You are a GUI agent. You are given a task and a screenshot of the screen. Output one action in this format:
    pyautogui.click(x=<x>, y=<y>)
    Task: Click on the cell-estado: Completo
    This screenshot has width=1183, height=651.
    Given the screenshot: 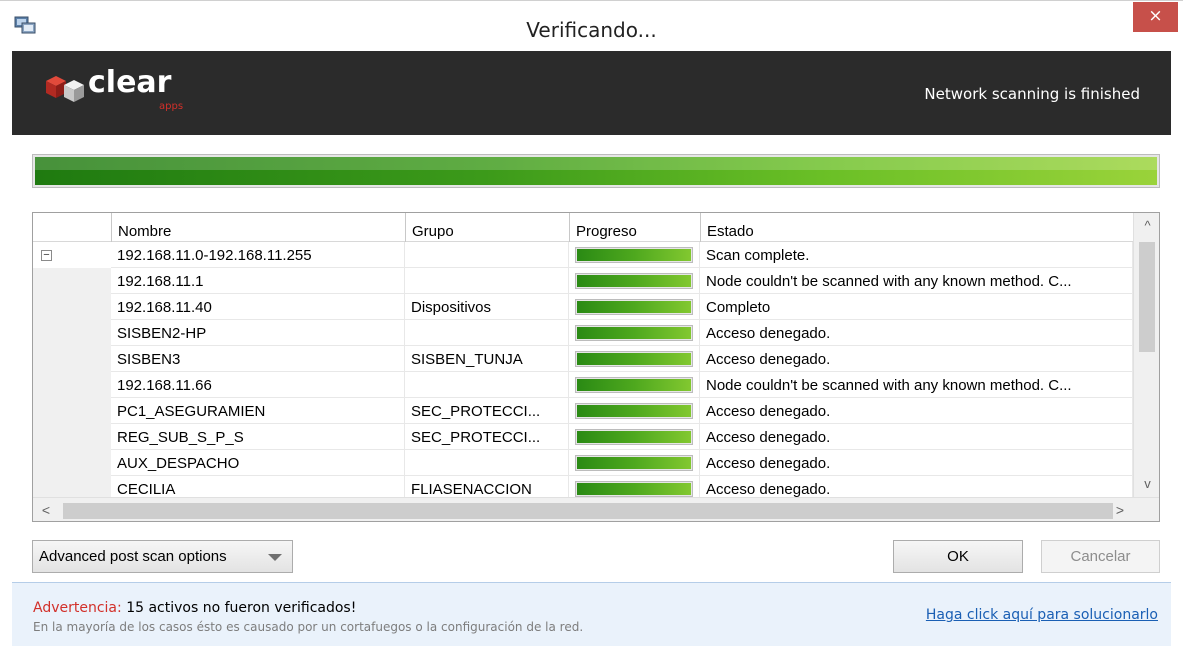 What is the action you would take?
    pyautogui.click(x=916, y=307)
    